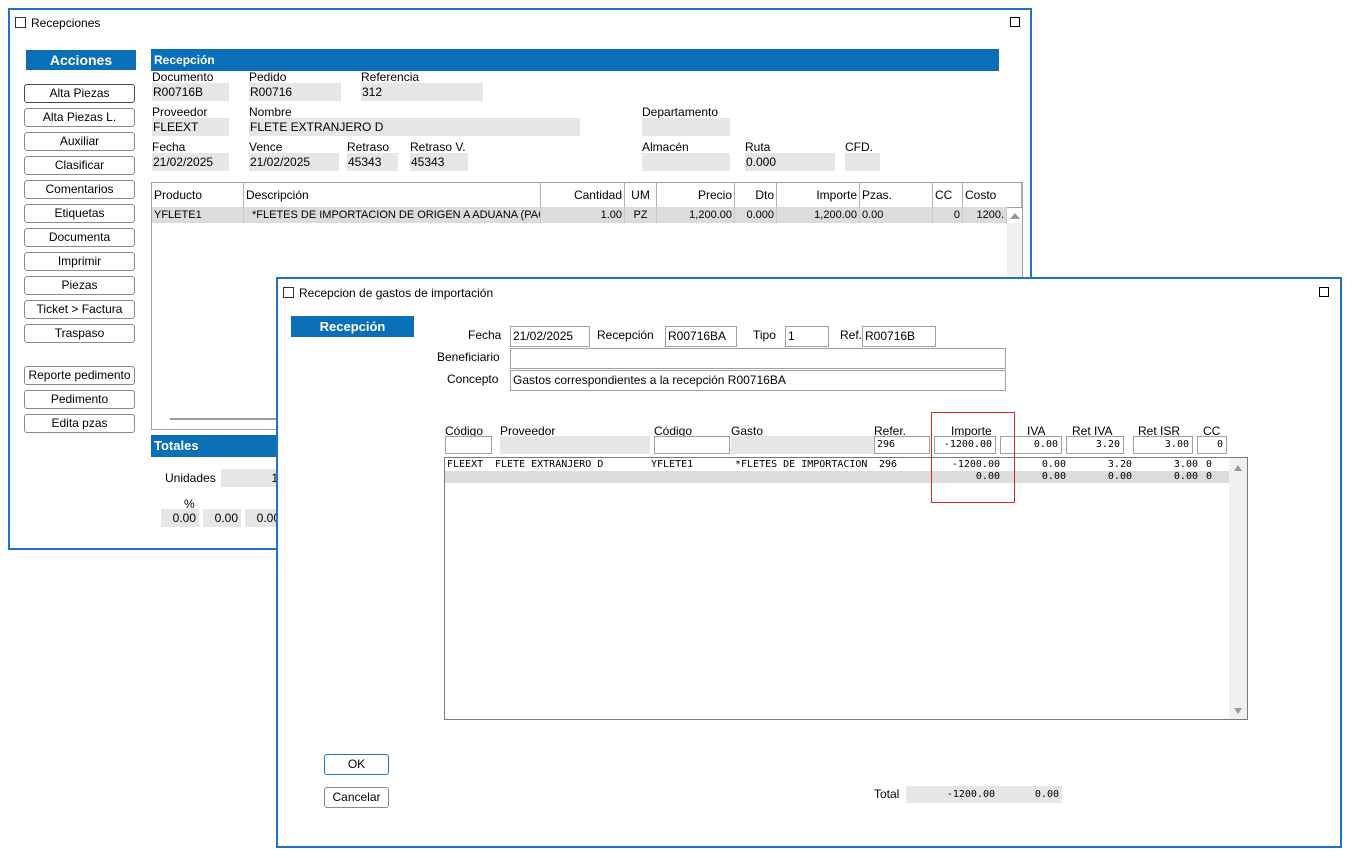  I want to click on ruta-field: 0.000, so click(790, 162).